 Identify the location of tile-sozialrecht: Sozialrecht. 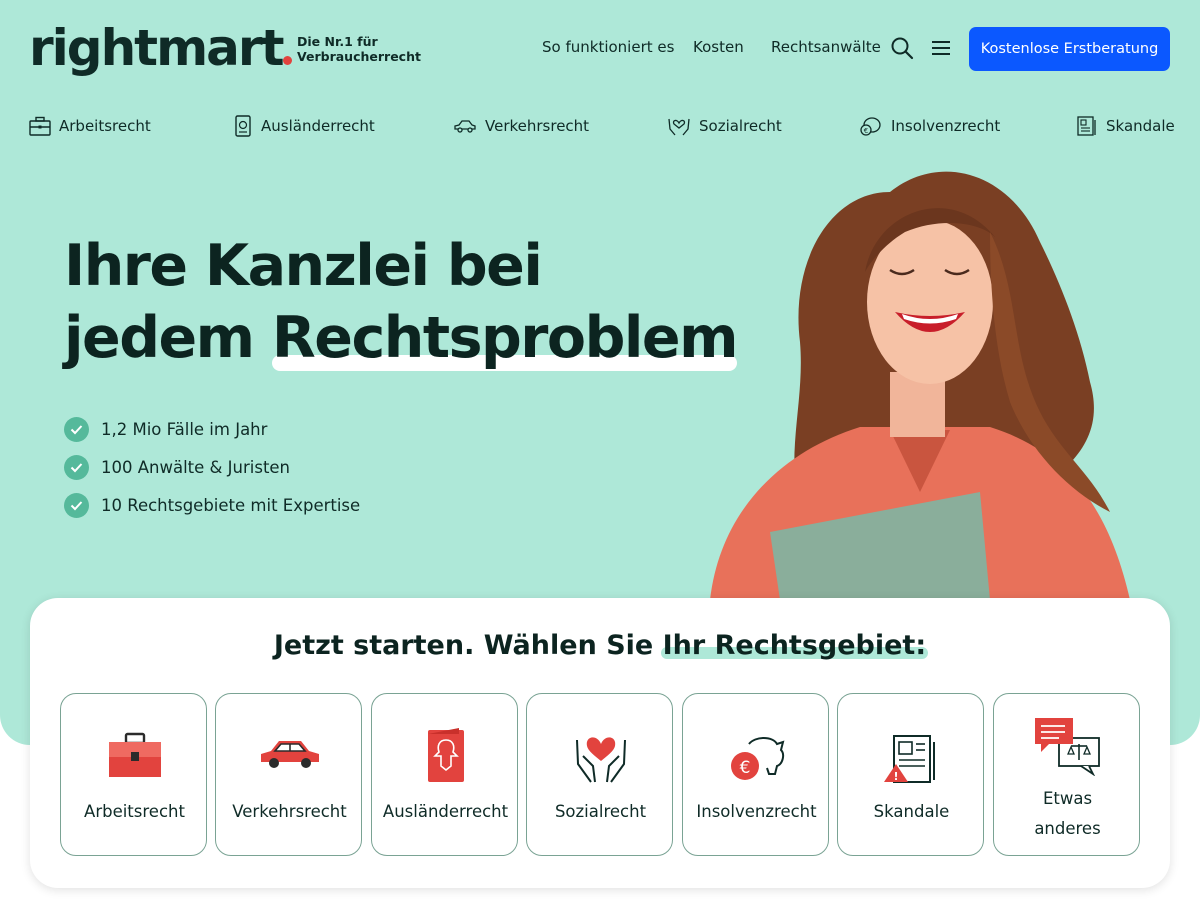
(599, 774).